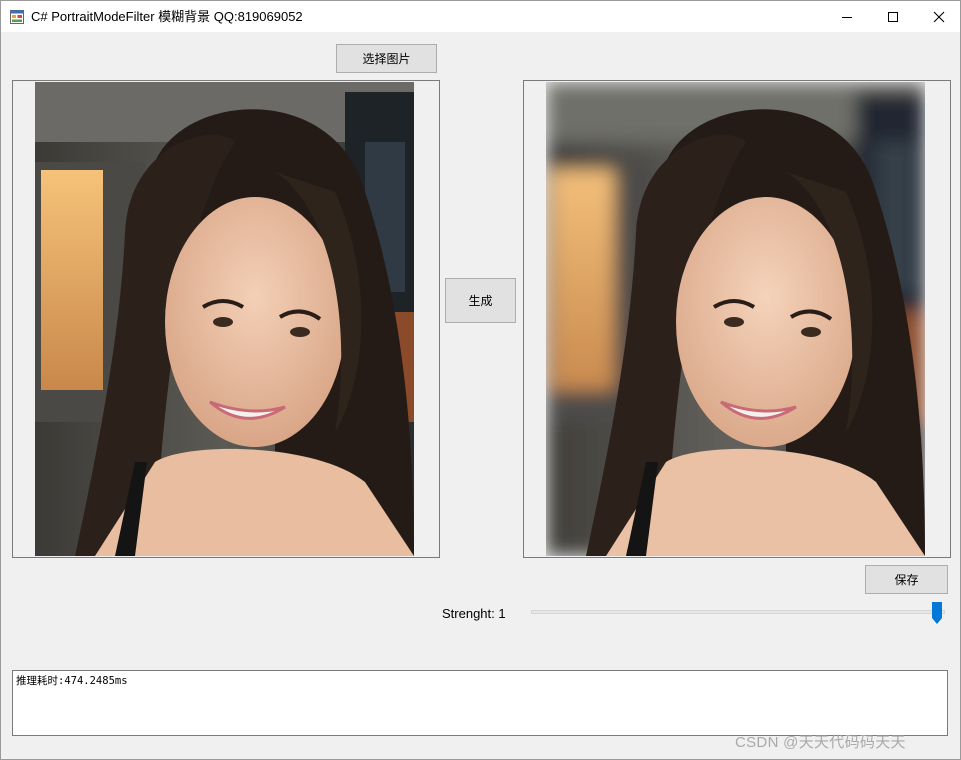  I want to click on close-button, so click(938, 16).